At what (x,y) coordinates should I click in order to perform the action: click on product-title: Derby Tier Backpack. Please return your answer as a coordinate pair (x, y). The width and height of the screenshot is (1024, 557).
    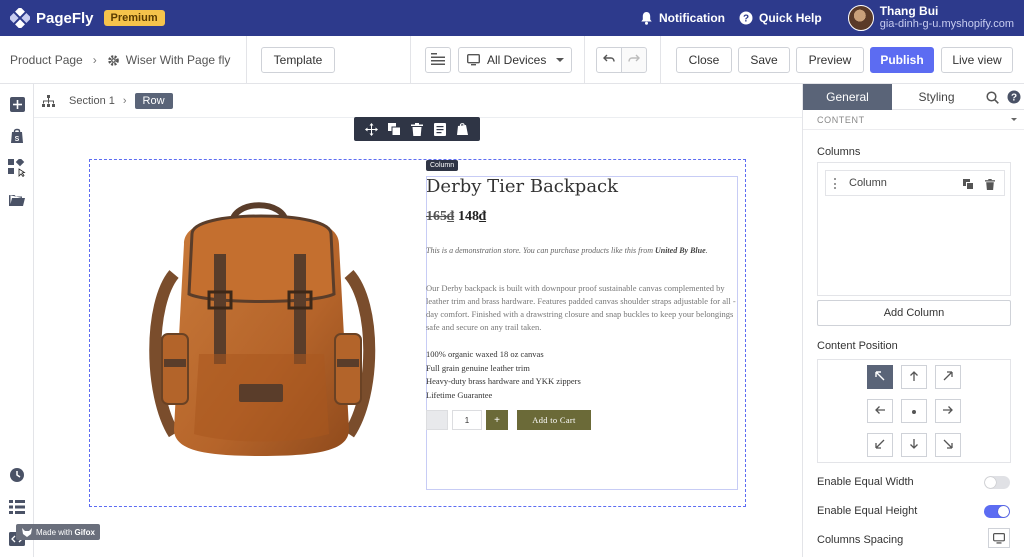
    Looking at the image, I should click on (522, 186).